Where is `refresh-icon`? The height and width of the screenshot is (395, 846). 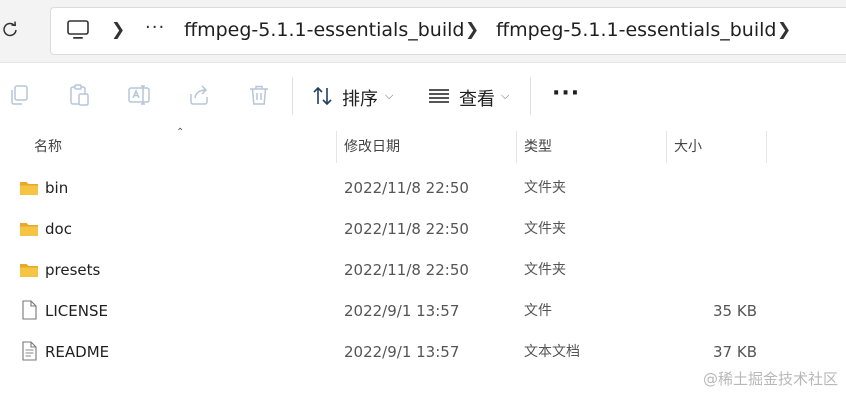 refresh-icon is located at coordinates (12, 31).